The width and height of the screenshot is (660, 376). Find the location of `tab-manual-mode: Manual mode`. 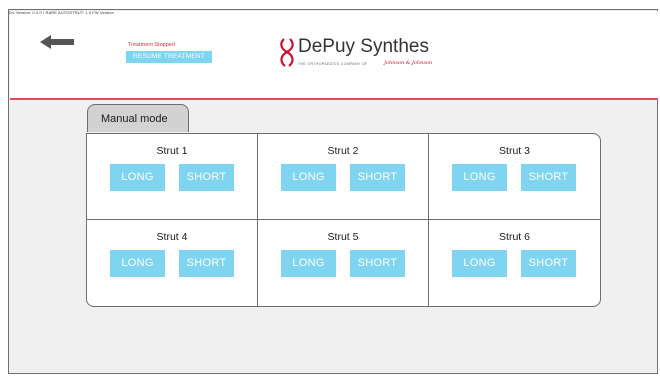

tab-manual-mode: Manual mode is located at coordinates (138, 118).